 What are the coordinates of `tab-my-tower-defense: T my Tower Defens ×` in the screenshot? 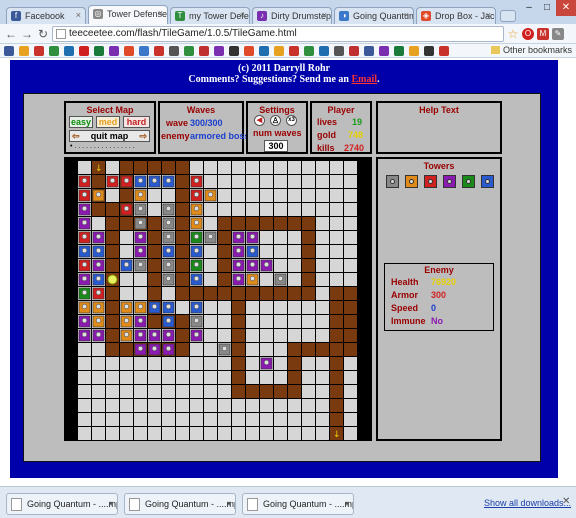 It's located at (210, 15).